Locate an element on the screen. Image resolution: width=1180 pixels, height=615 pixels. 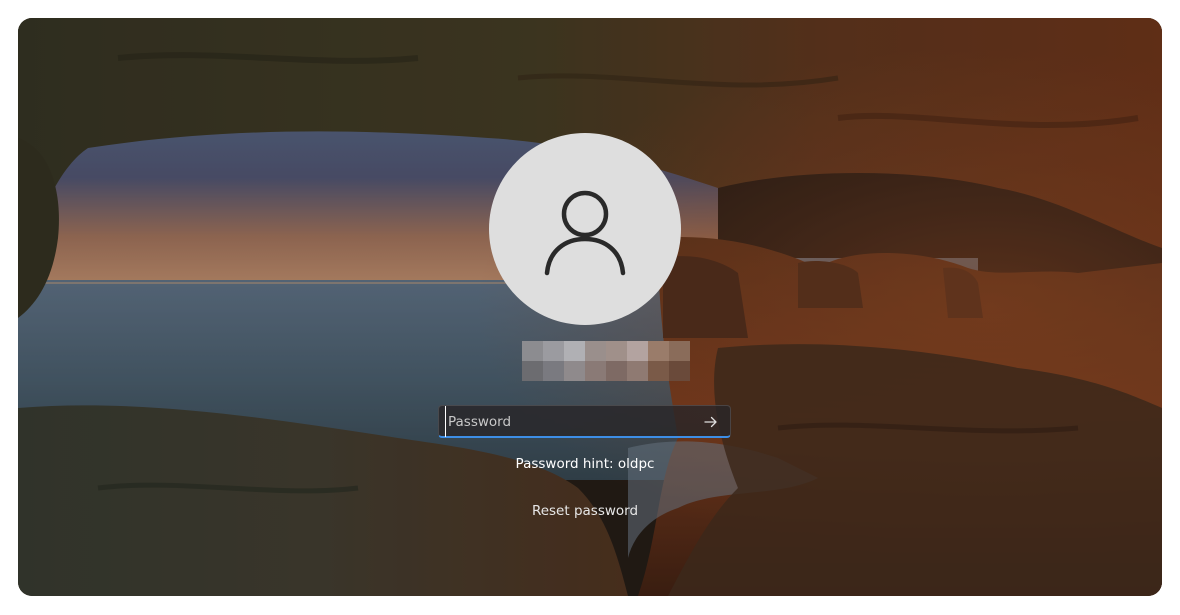
user-avatar is located at coordinates (585, 229).